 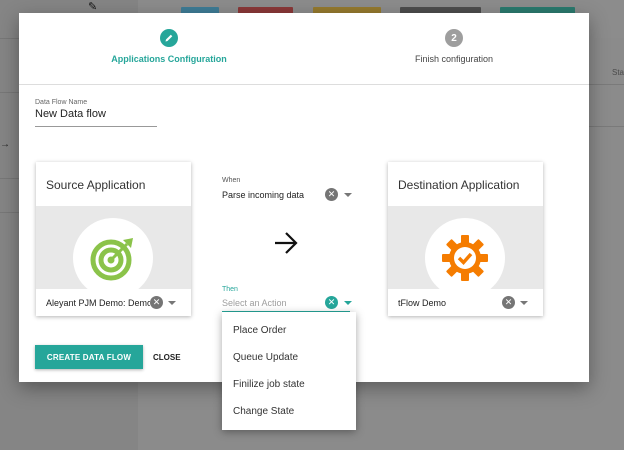 What do you see at coordinates (289, 357) in the screenshot?
I see `menu-item-queue-update: Queue Update` at bounding box center [289, 357].